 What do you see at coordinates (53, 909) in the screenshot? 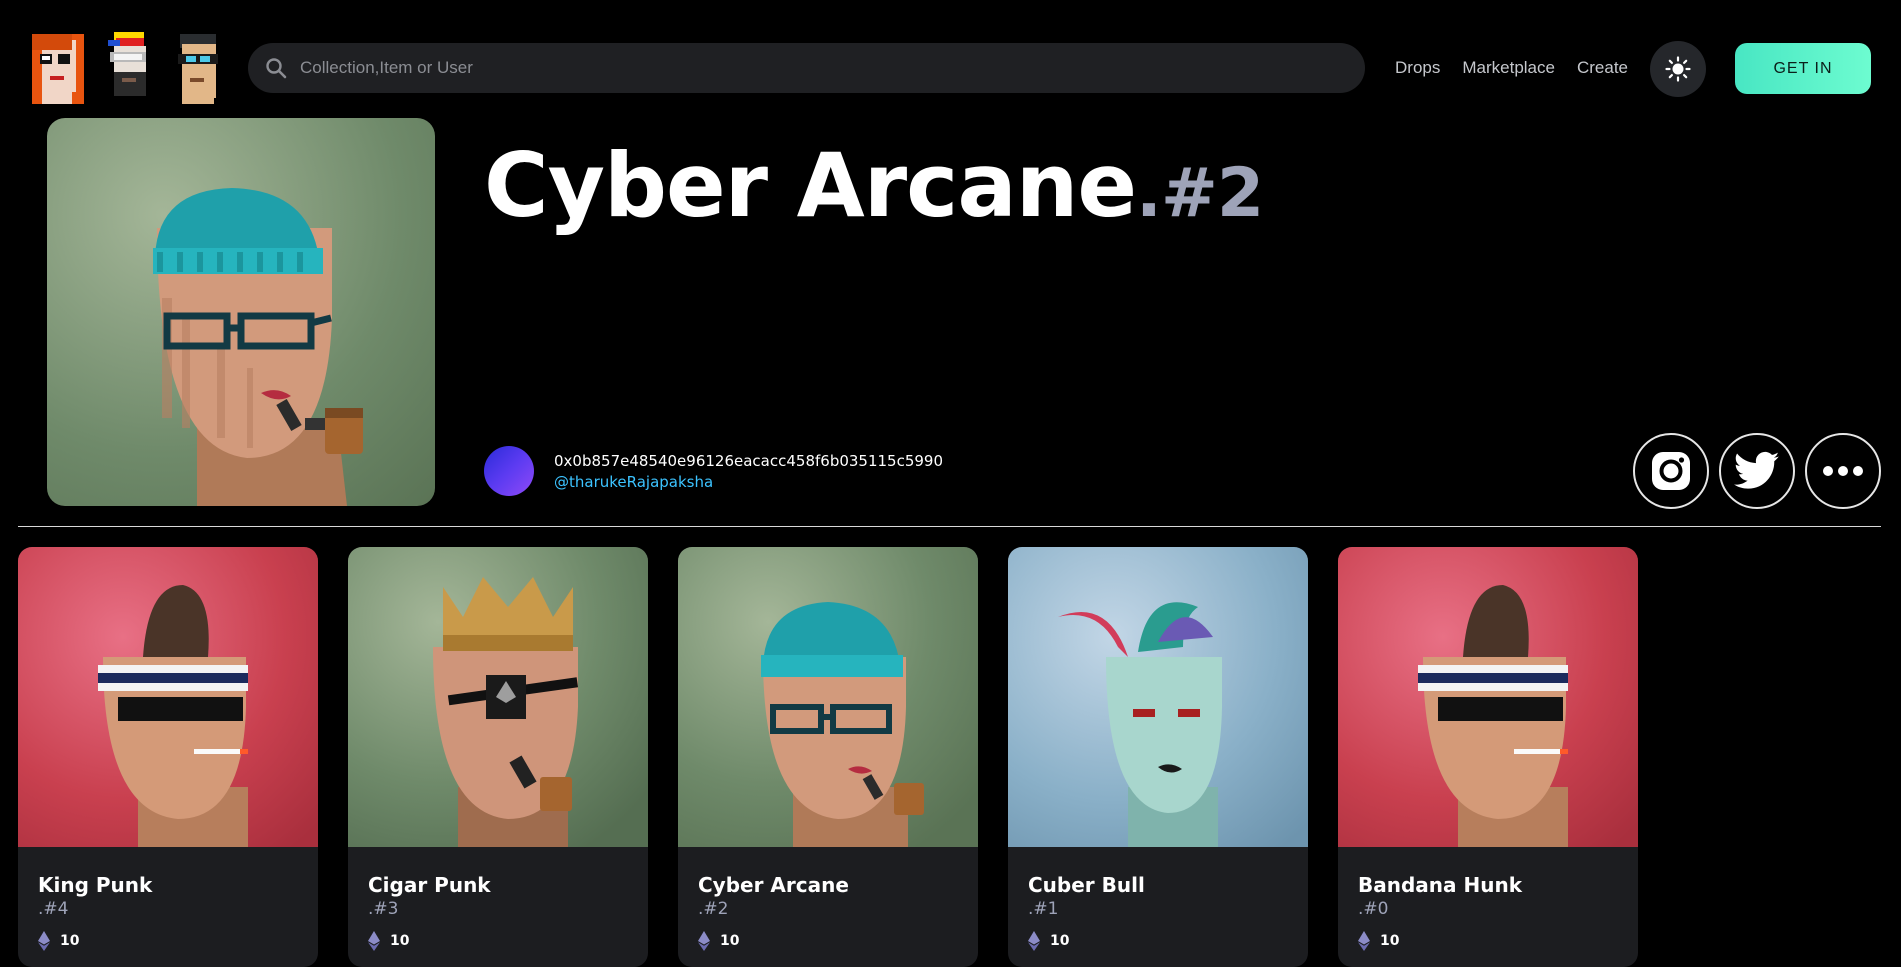
I see `nft-card-number: .#4` at bounding box center [53, 909].